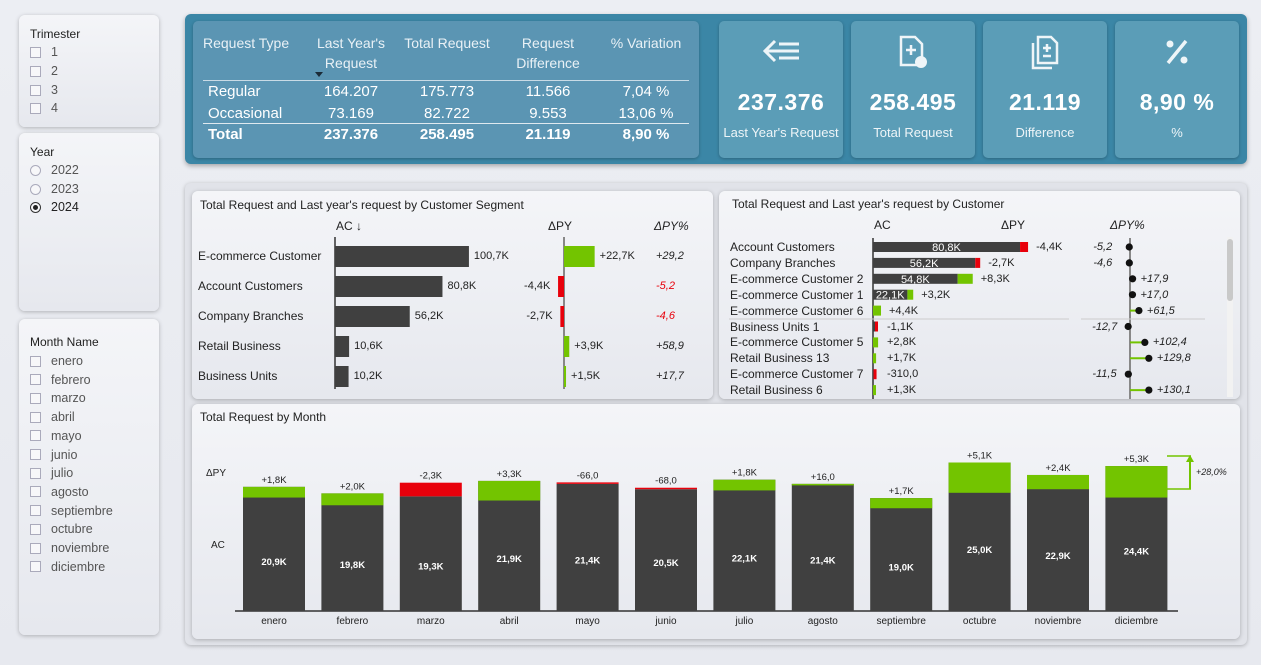 This screenshot has width=1261, height=665. What do you see at coordinates (447, 91) in the screenshot?
I see `row-total: 175.773` at bounding box center [447, 91].